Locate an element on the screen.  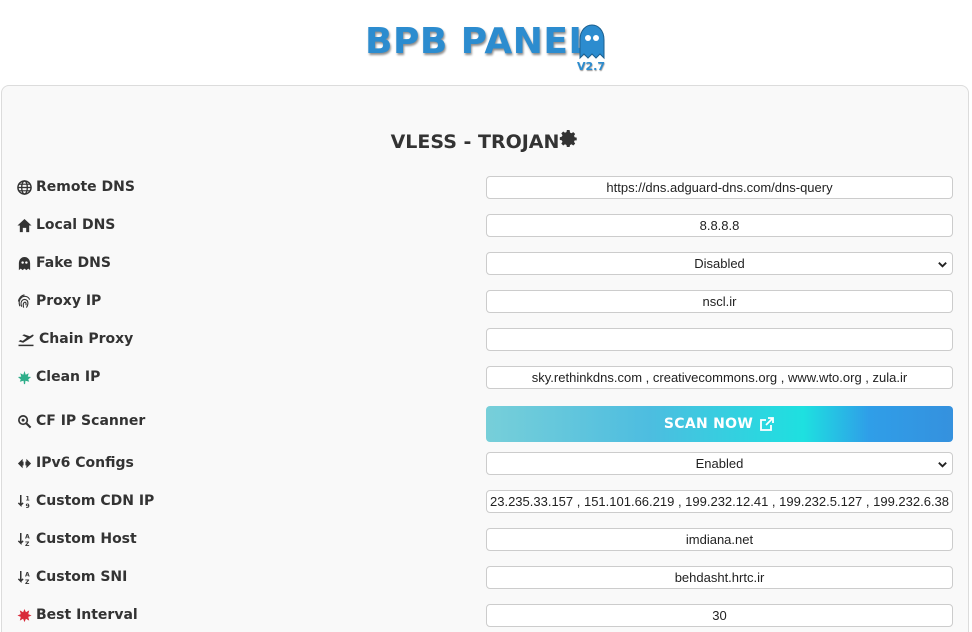
setting-label: Chain Proxy is located at coordinates (75, 339).